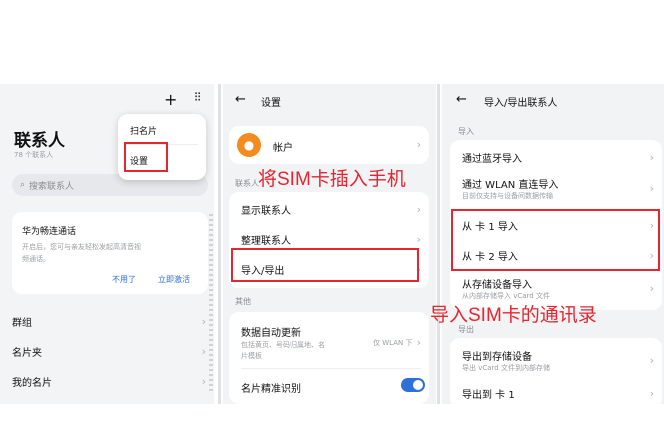 This screenshot has width=664, height=445. I want to click on search-placeholder: 搜索联系人, so click(52, 186).